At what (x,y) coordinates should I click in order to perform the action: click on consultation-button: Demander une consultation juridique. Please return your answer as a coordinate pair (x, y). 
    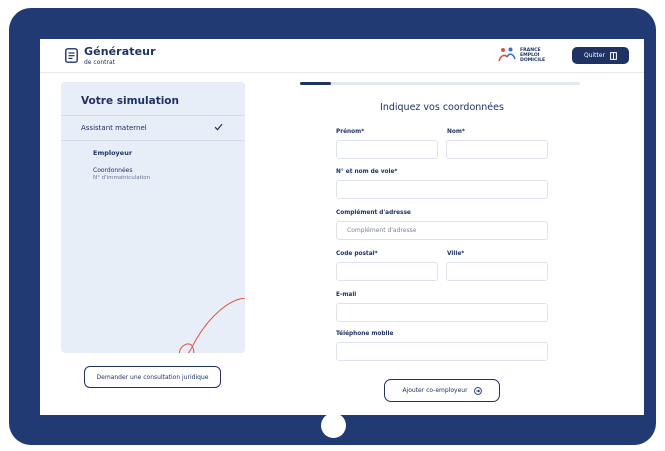
    Looking at the image, I should click on (152, 377).